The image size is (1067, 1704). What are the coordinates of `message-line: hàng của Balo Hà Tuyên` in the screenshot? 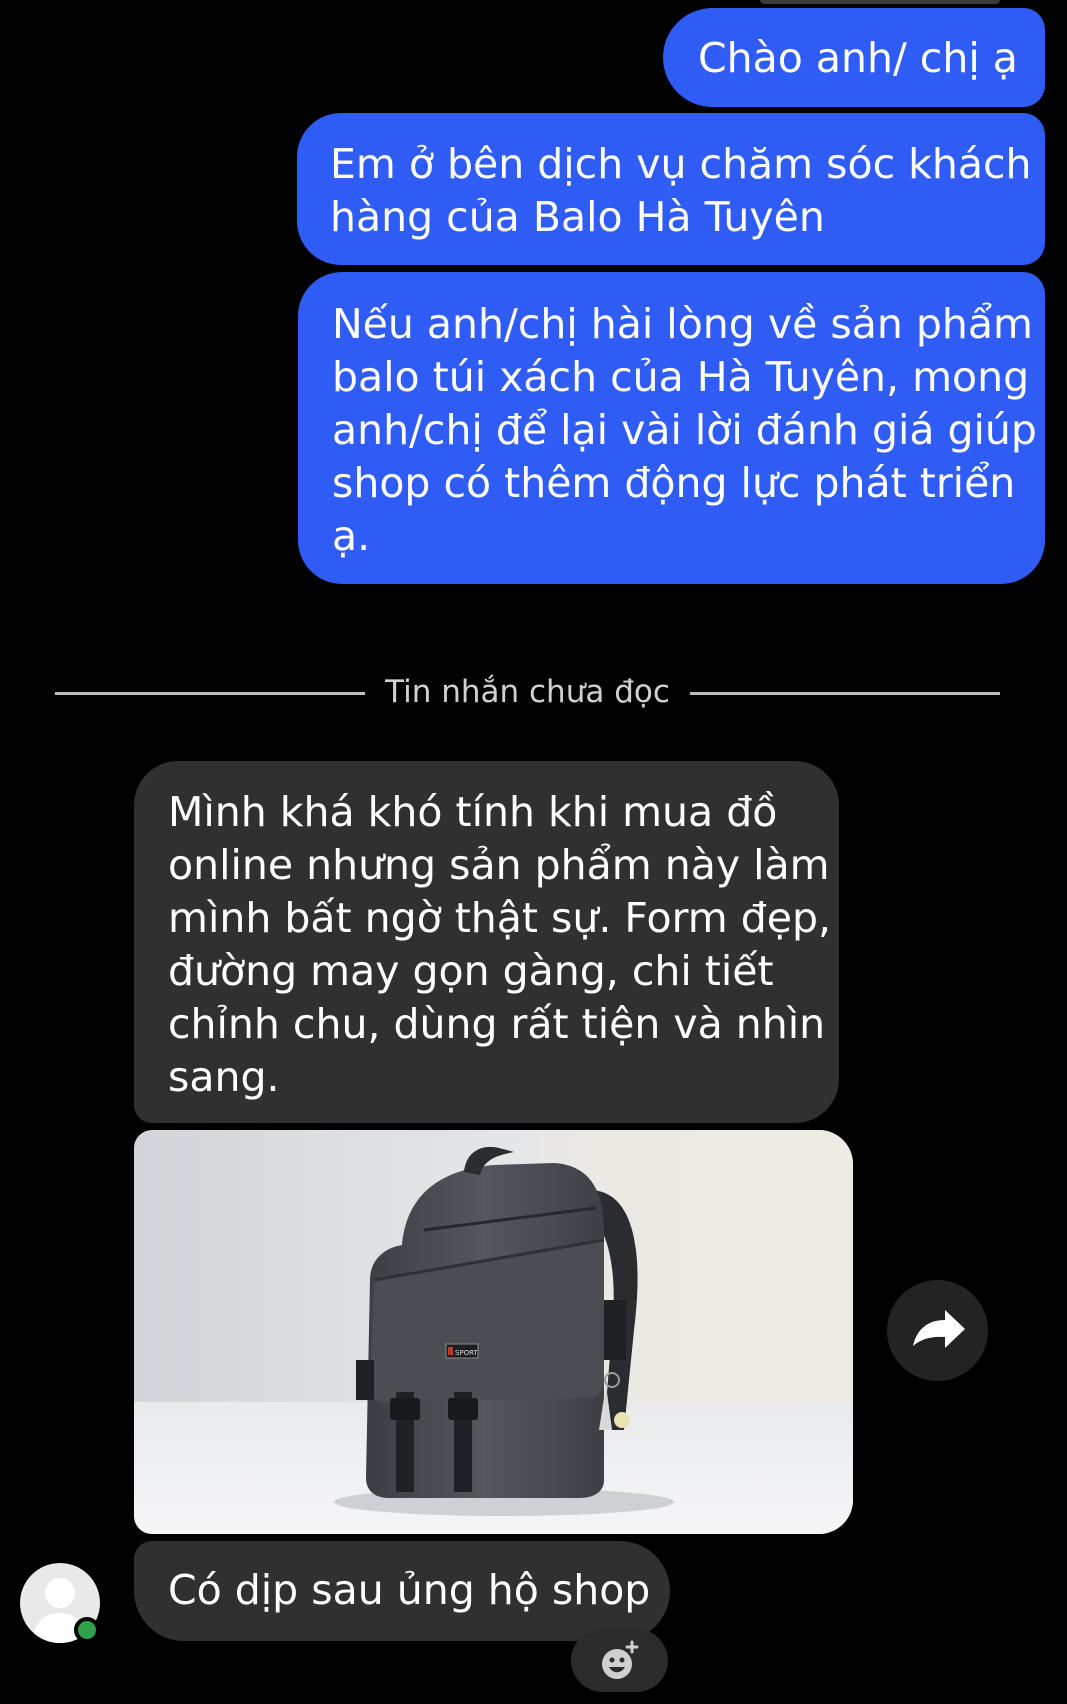 It's located at (577, 217).